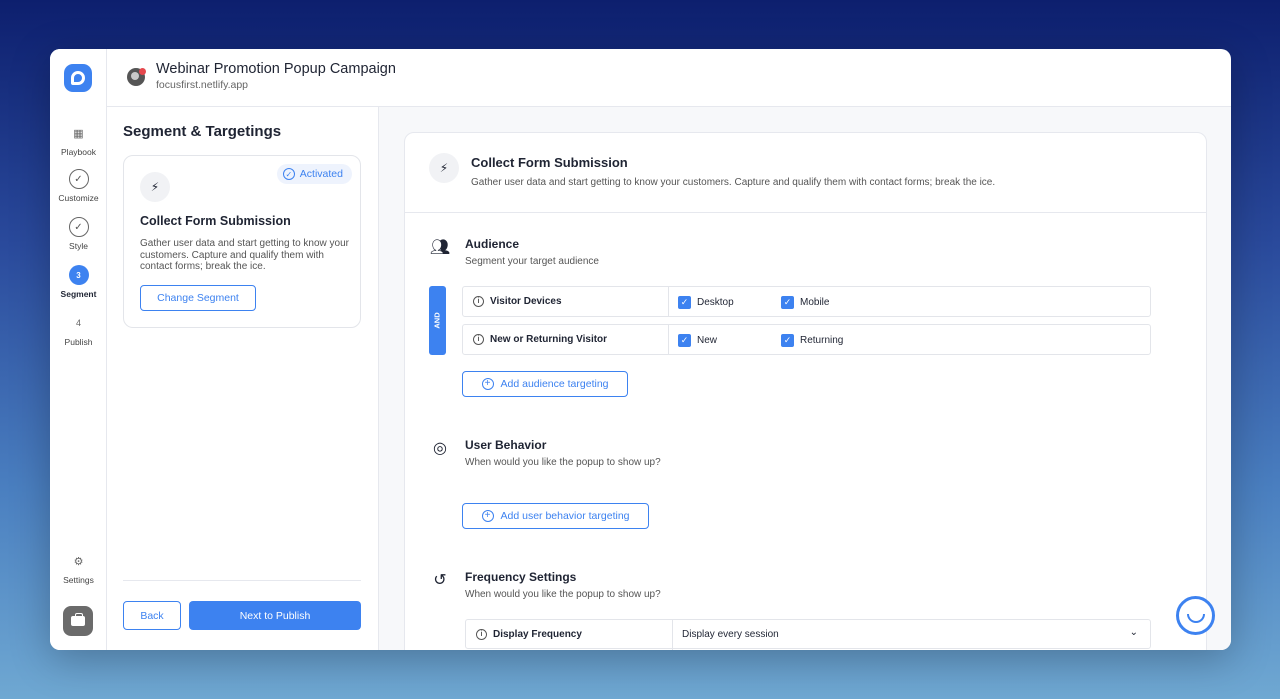  I want to click on rail-item-style: ✓ Style, so click(78, 234).